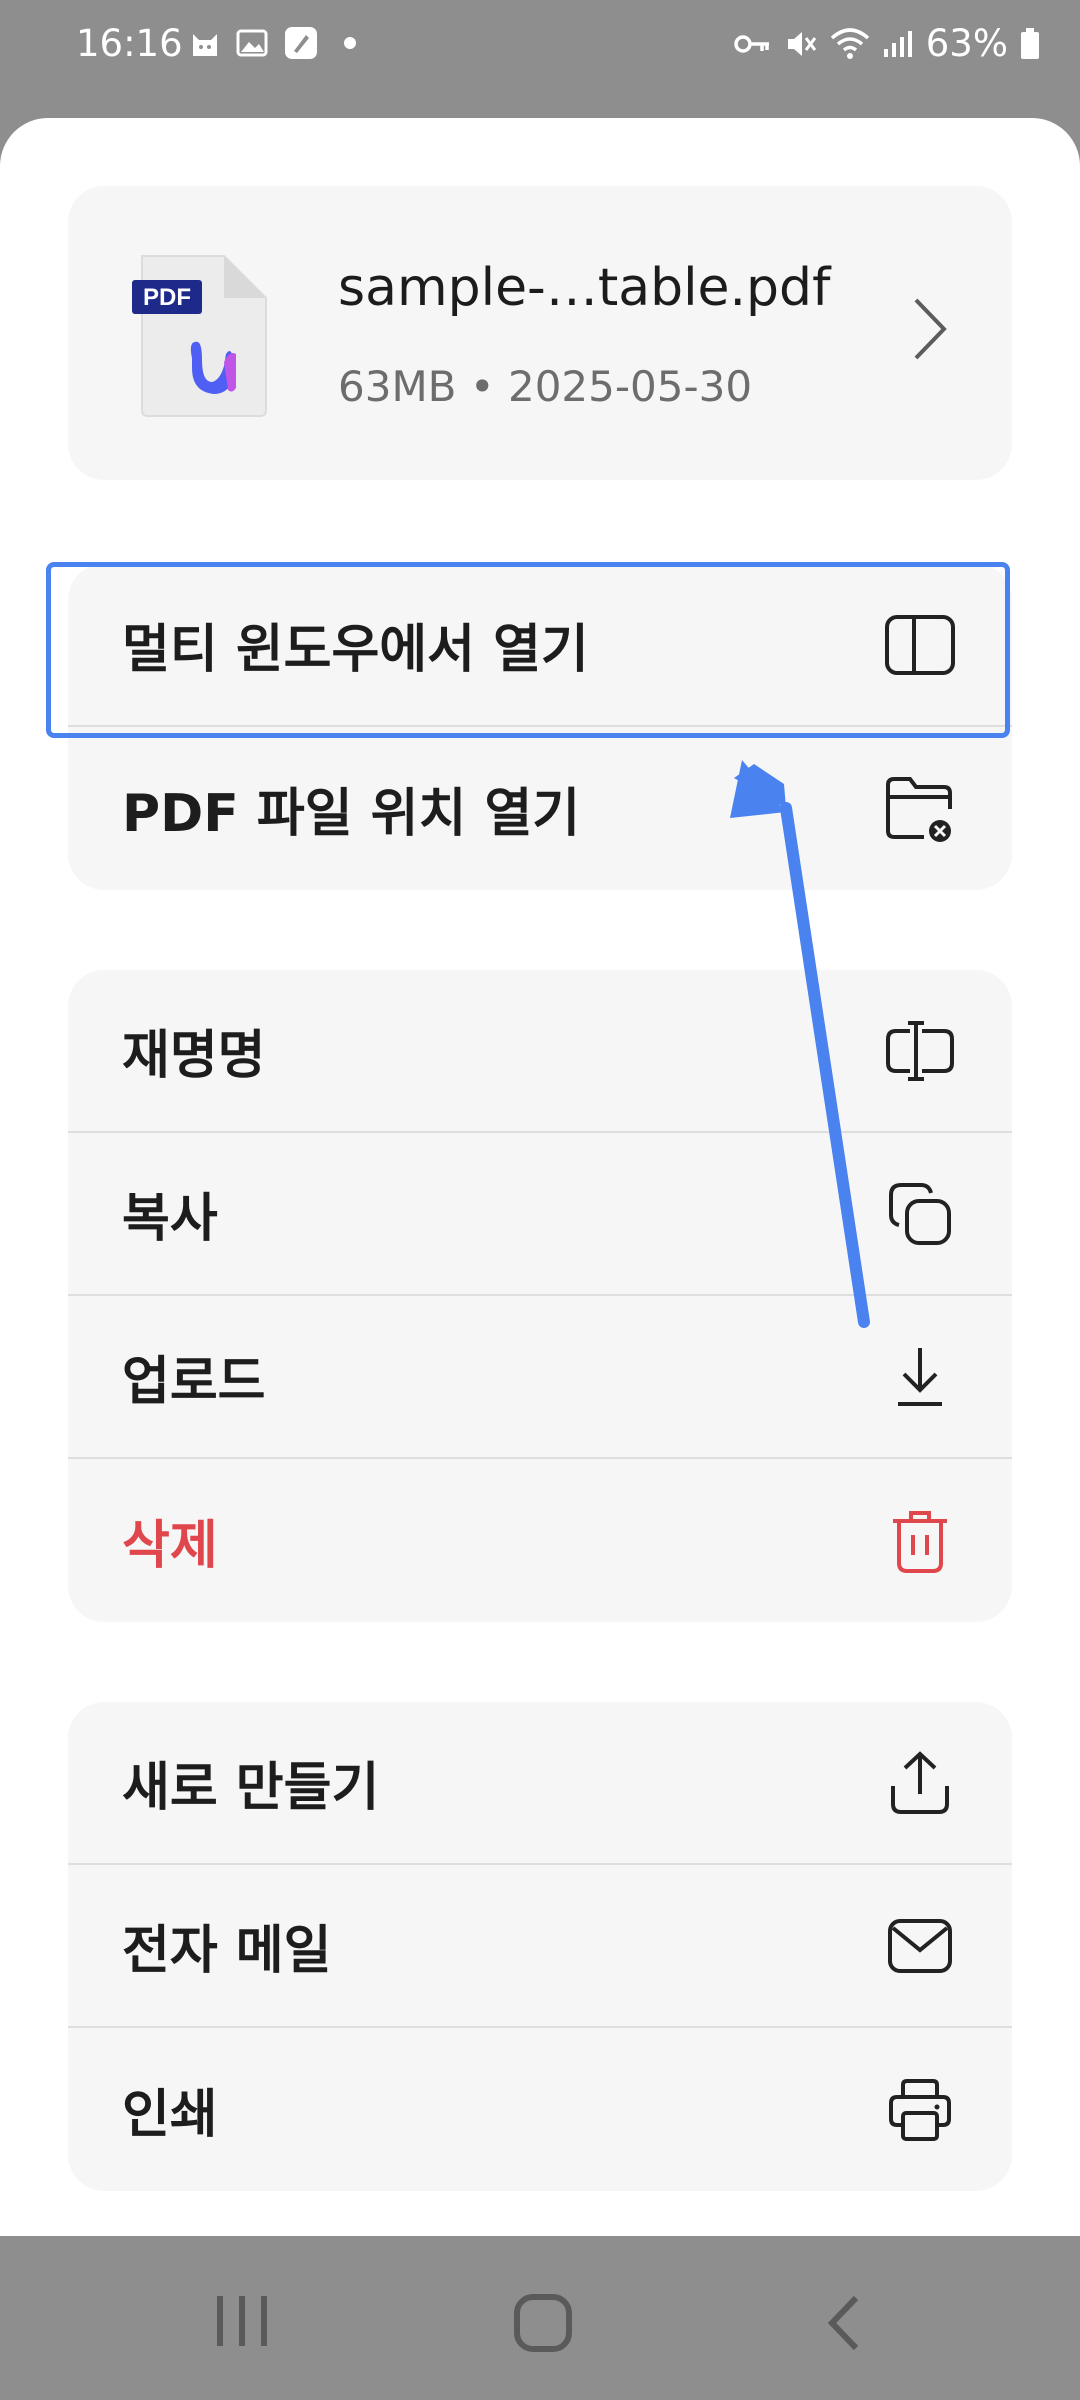 Image resolution: width=1080 pixels, height=2400 pixels. I want to click on key-icon, so click(751, 43).